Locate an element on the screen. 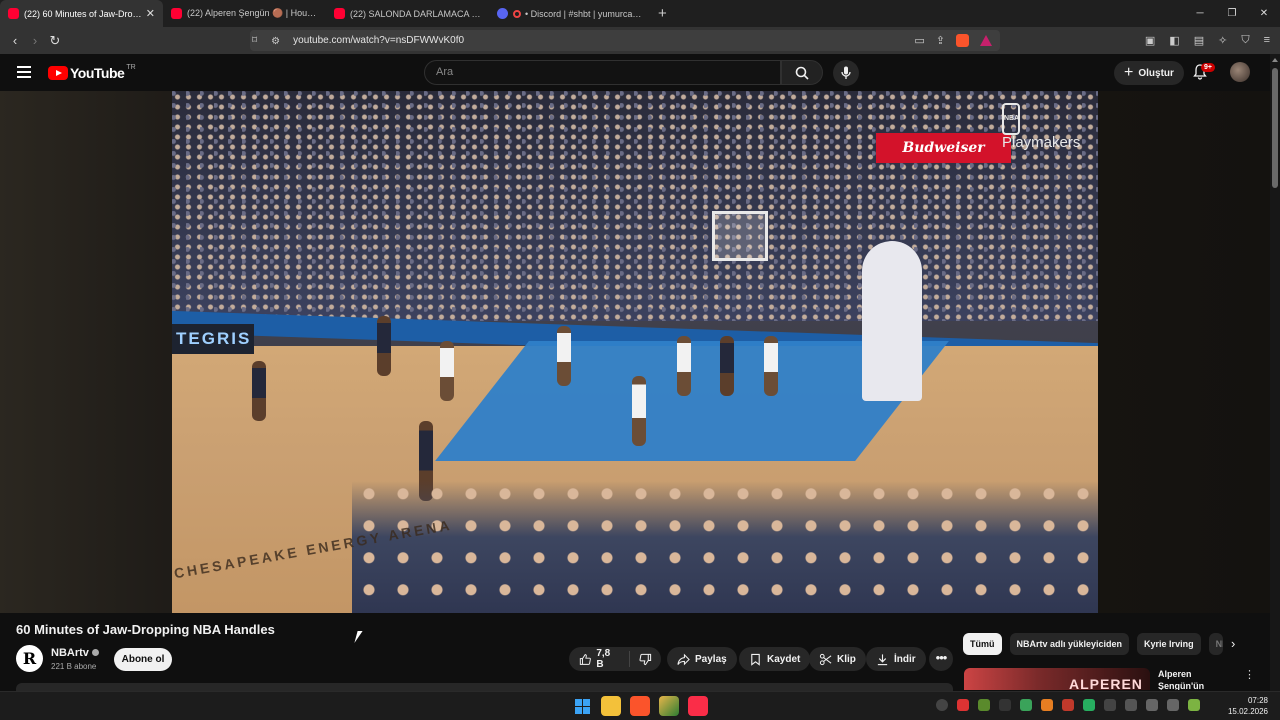 This screenshot has height=720, width=1280. download-button: İndir is located at coordinates (896, 659).